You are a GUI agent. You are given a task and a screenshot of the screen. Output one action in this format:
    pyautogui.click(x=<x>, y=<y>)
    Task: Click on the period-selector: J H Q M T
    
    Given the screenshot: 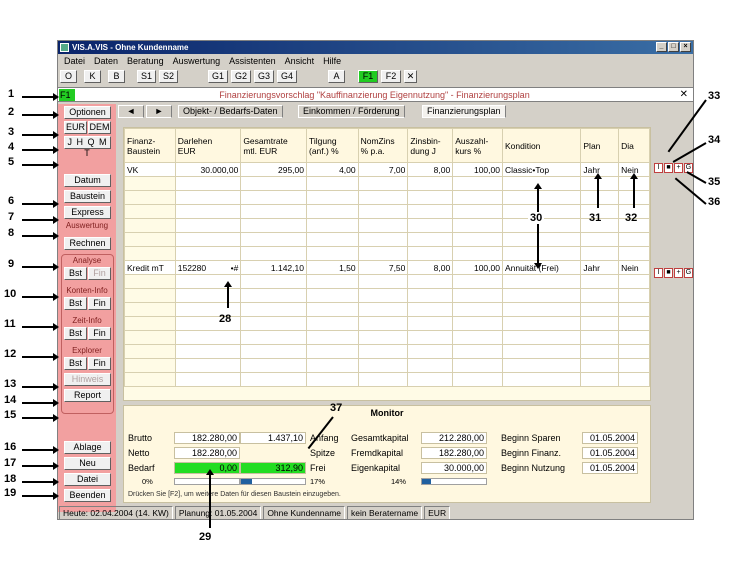 What is the action you would take?
    pyautogui.click(x=87, y=147)
    